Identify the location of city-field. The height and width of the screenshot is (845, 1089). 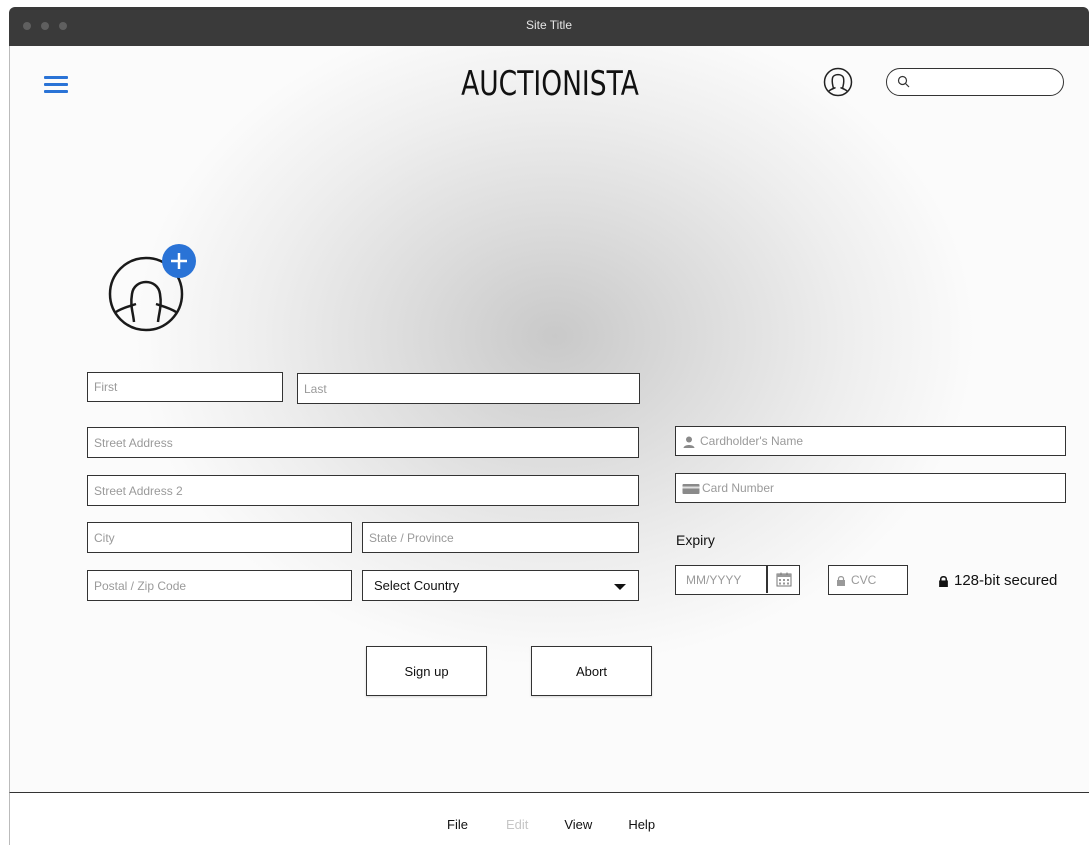
(219, 537).